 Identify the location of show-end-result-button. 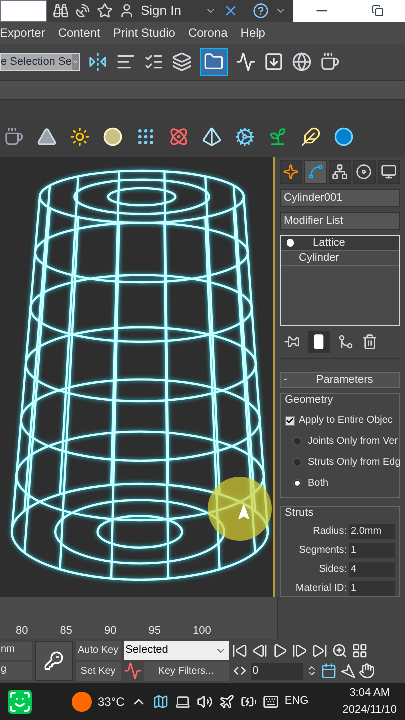
(319, 341).